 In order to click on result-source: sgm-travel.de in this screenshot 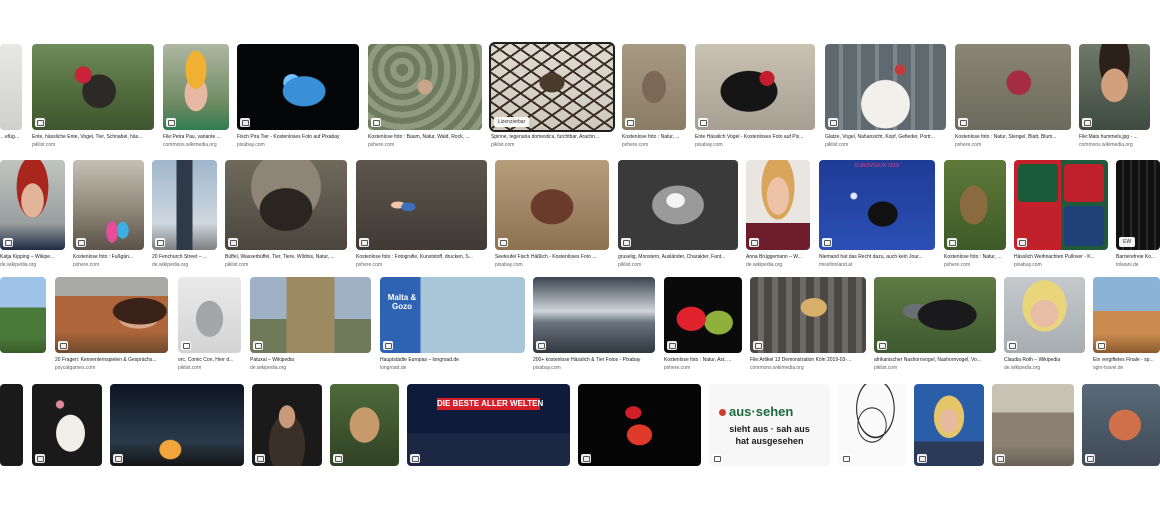, I will do `click(1126, 368)`.